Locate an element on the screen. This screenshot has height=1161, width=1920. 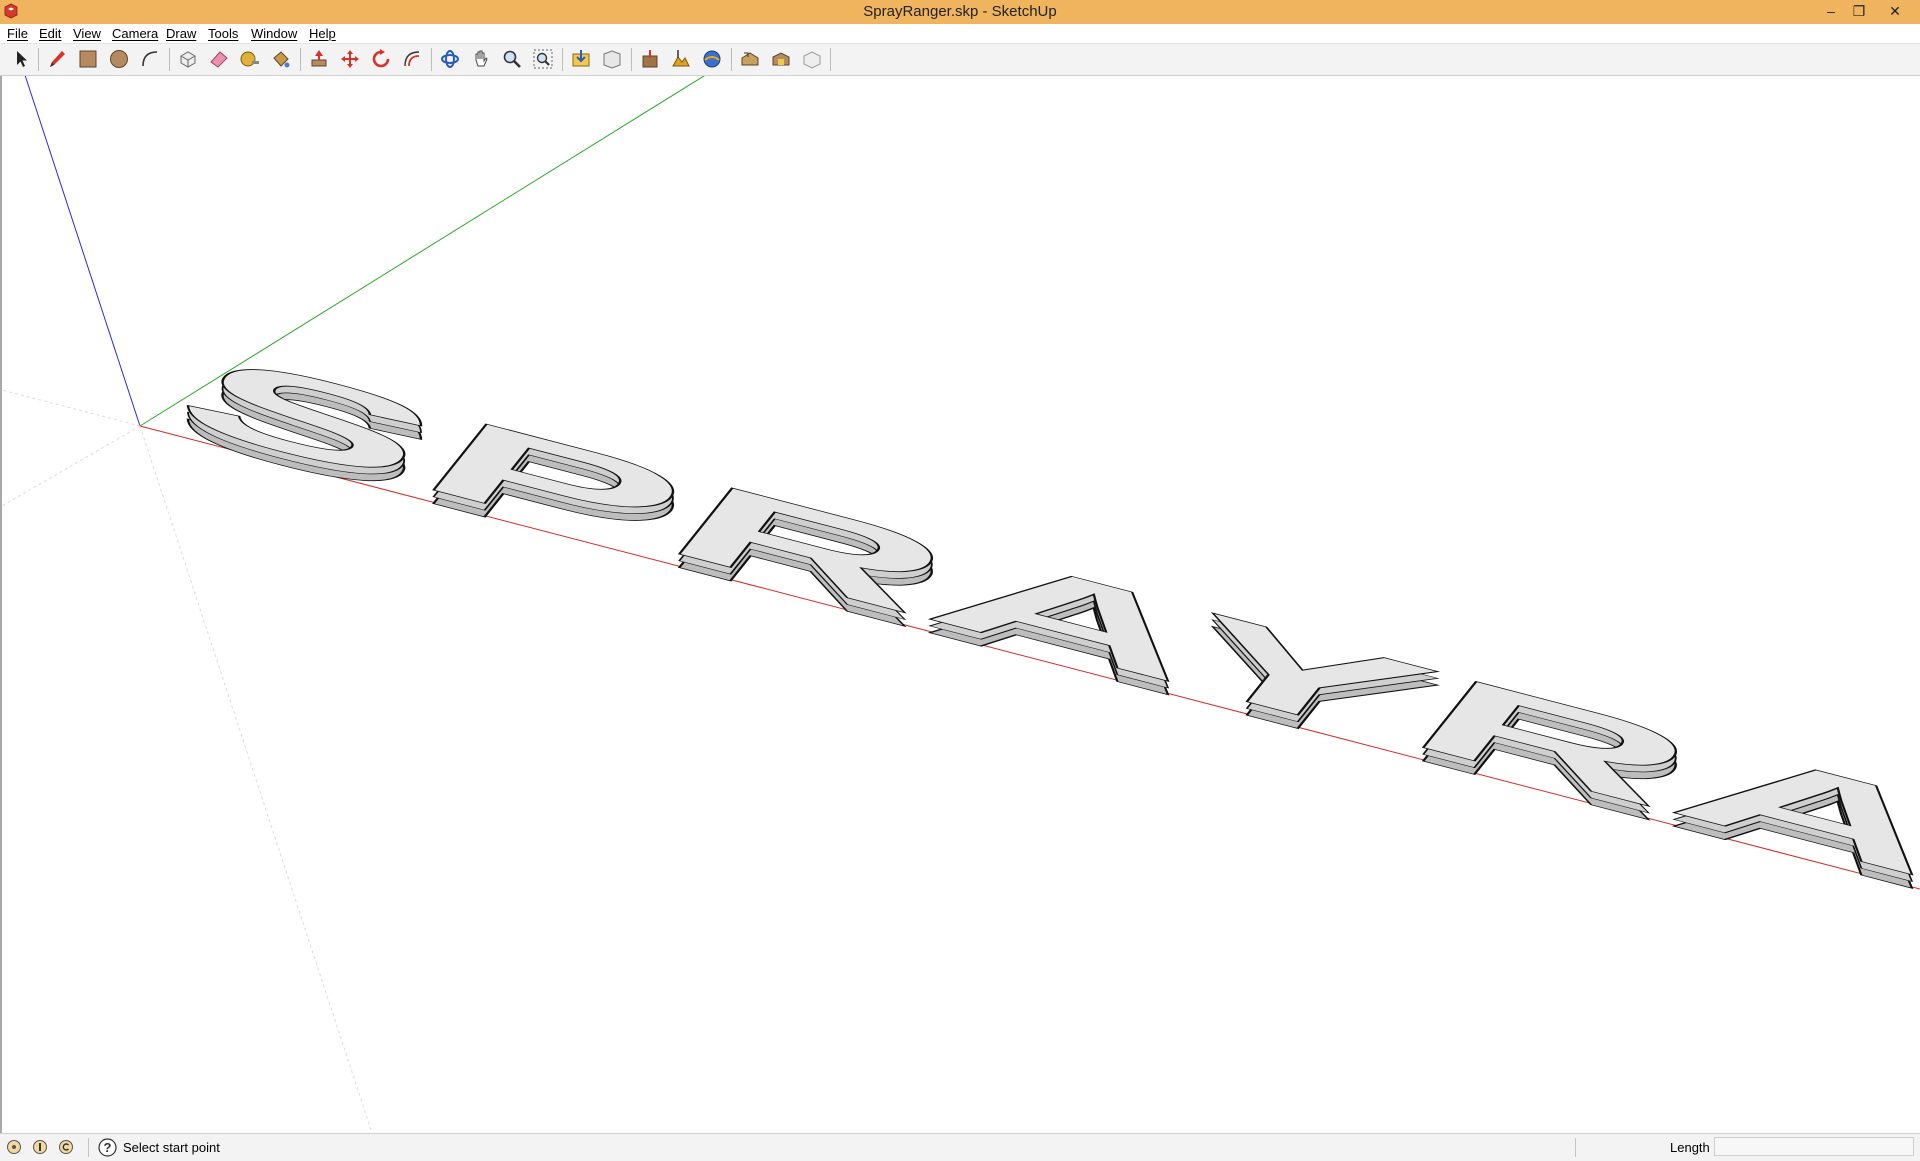
help-icon: ? is located at coordinates (107, 1147).